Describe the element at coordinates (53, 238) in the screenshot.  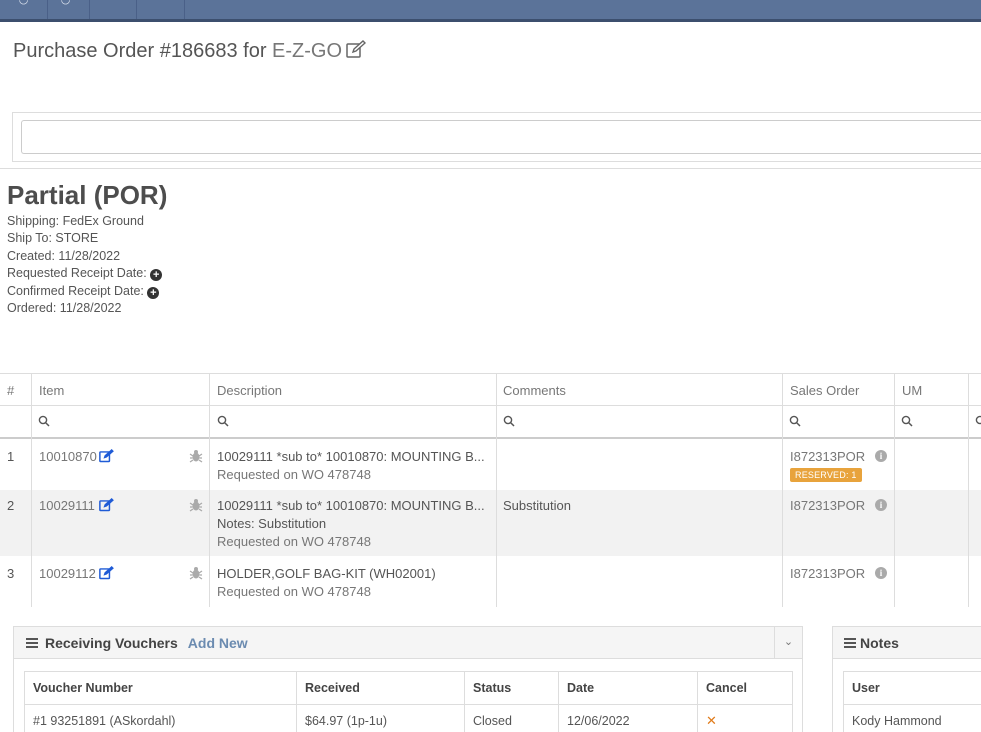
I see `ship-to: Ship To: STORE` at that location.